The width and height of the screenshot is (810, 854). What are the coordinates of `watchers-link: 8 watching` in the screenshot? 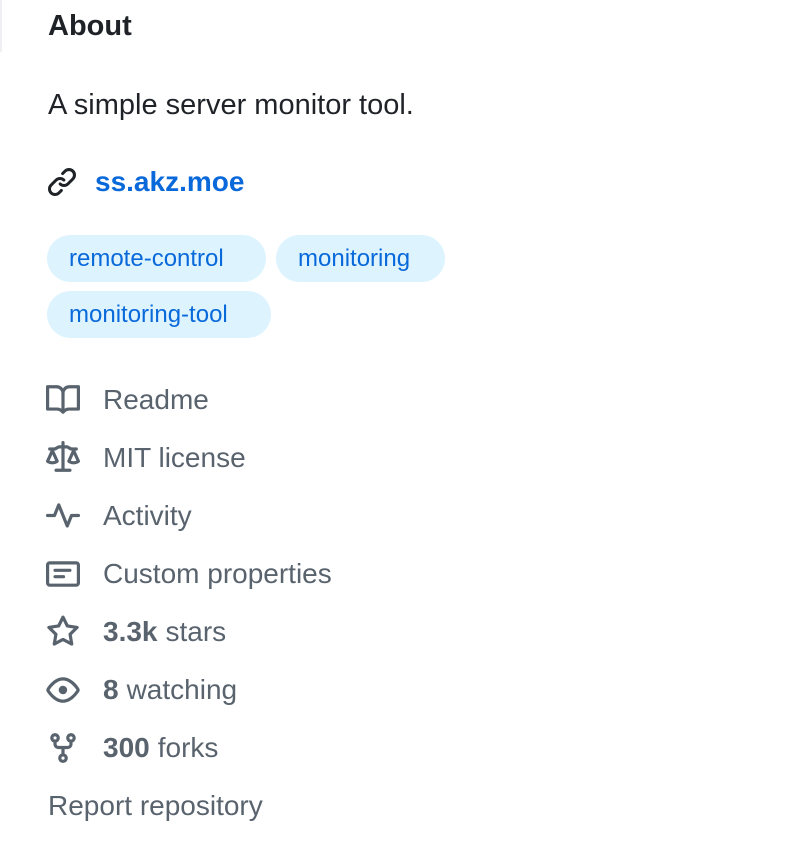 It's located at (141, 690).